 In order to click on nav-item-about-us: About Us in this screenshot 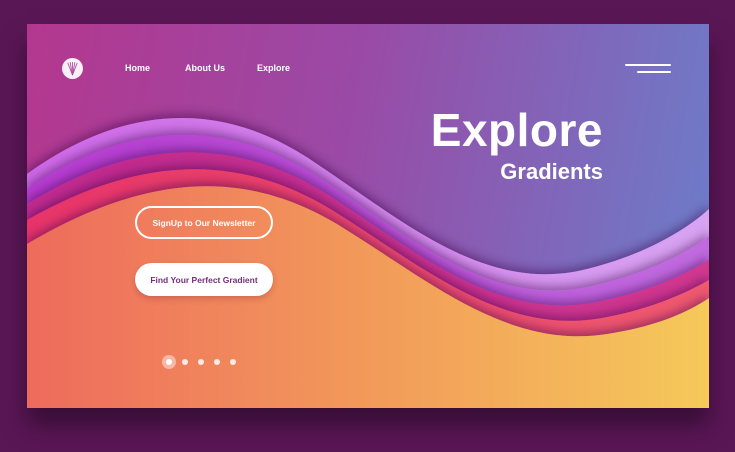, I will do `click(205, 68)`.